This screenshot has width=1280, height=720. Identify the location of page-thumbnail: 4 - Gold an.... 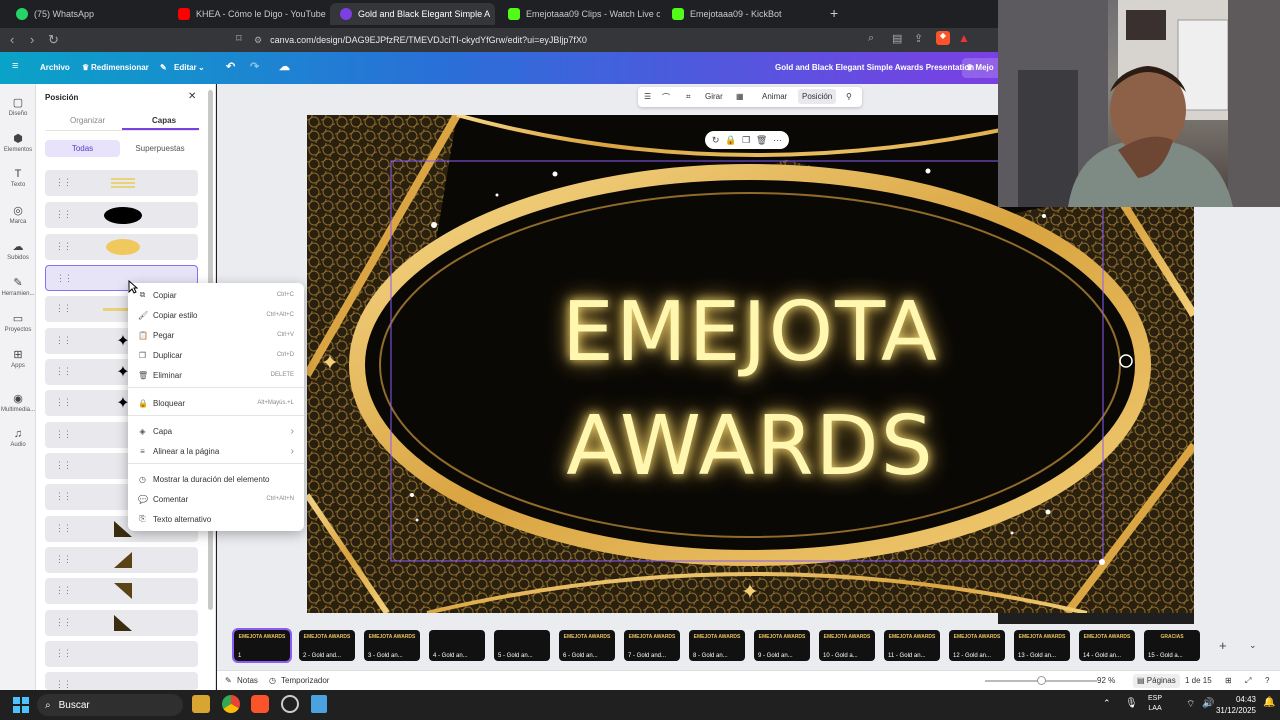
(457, 645).